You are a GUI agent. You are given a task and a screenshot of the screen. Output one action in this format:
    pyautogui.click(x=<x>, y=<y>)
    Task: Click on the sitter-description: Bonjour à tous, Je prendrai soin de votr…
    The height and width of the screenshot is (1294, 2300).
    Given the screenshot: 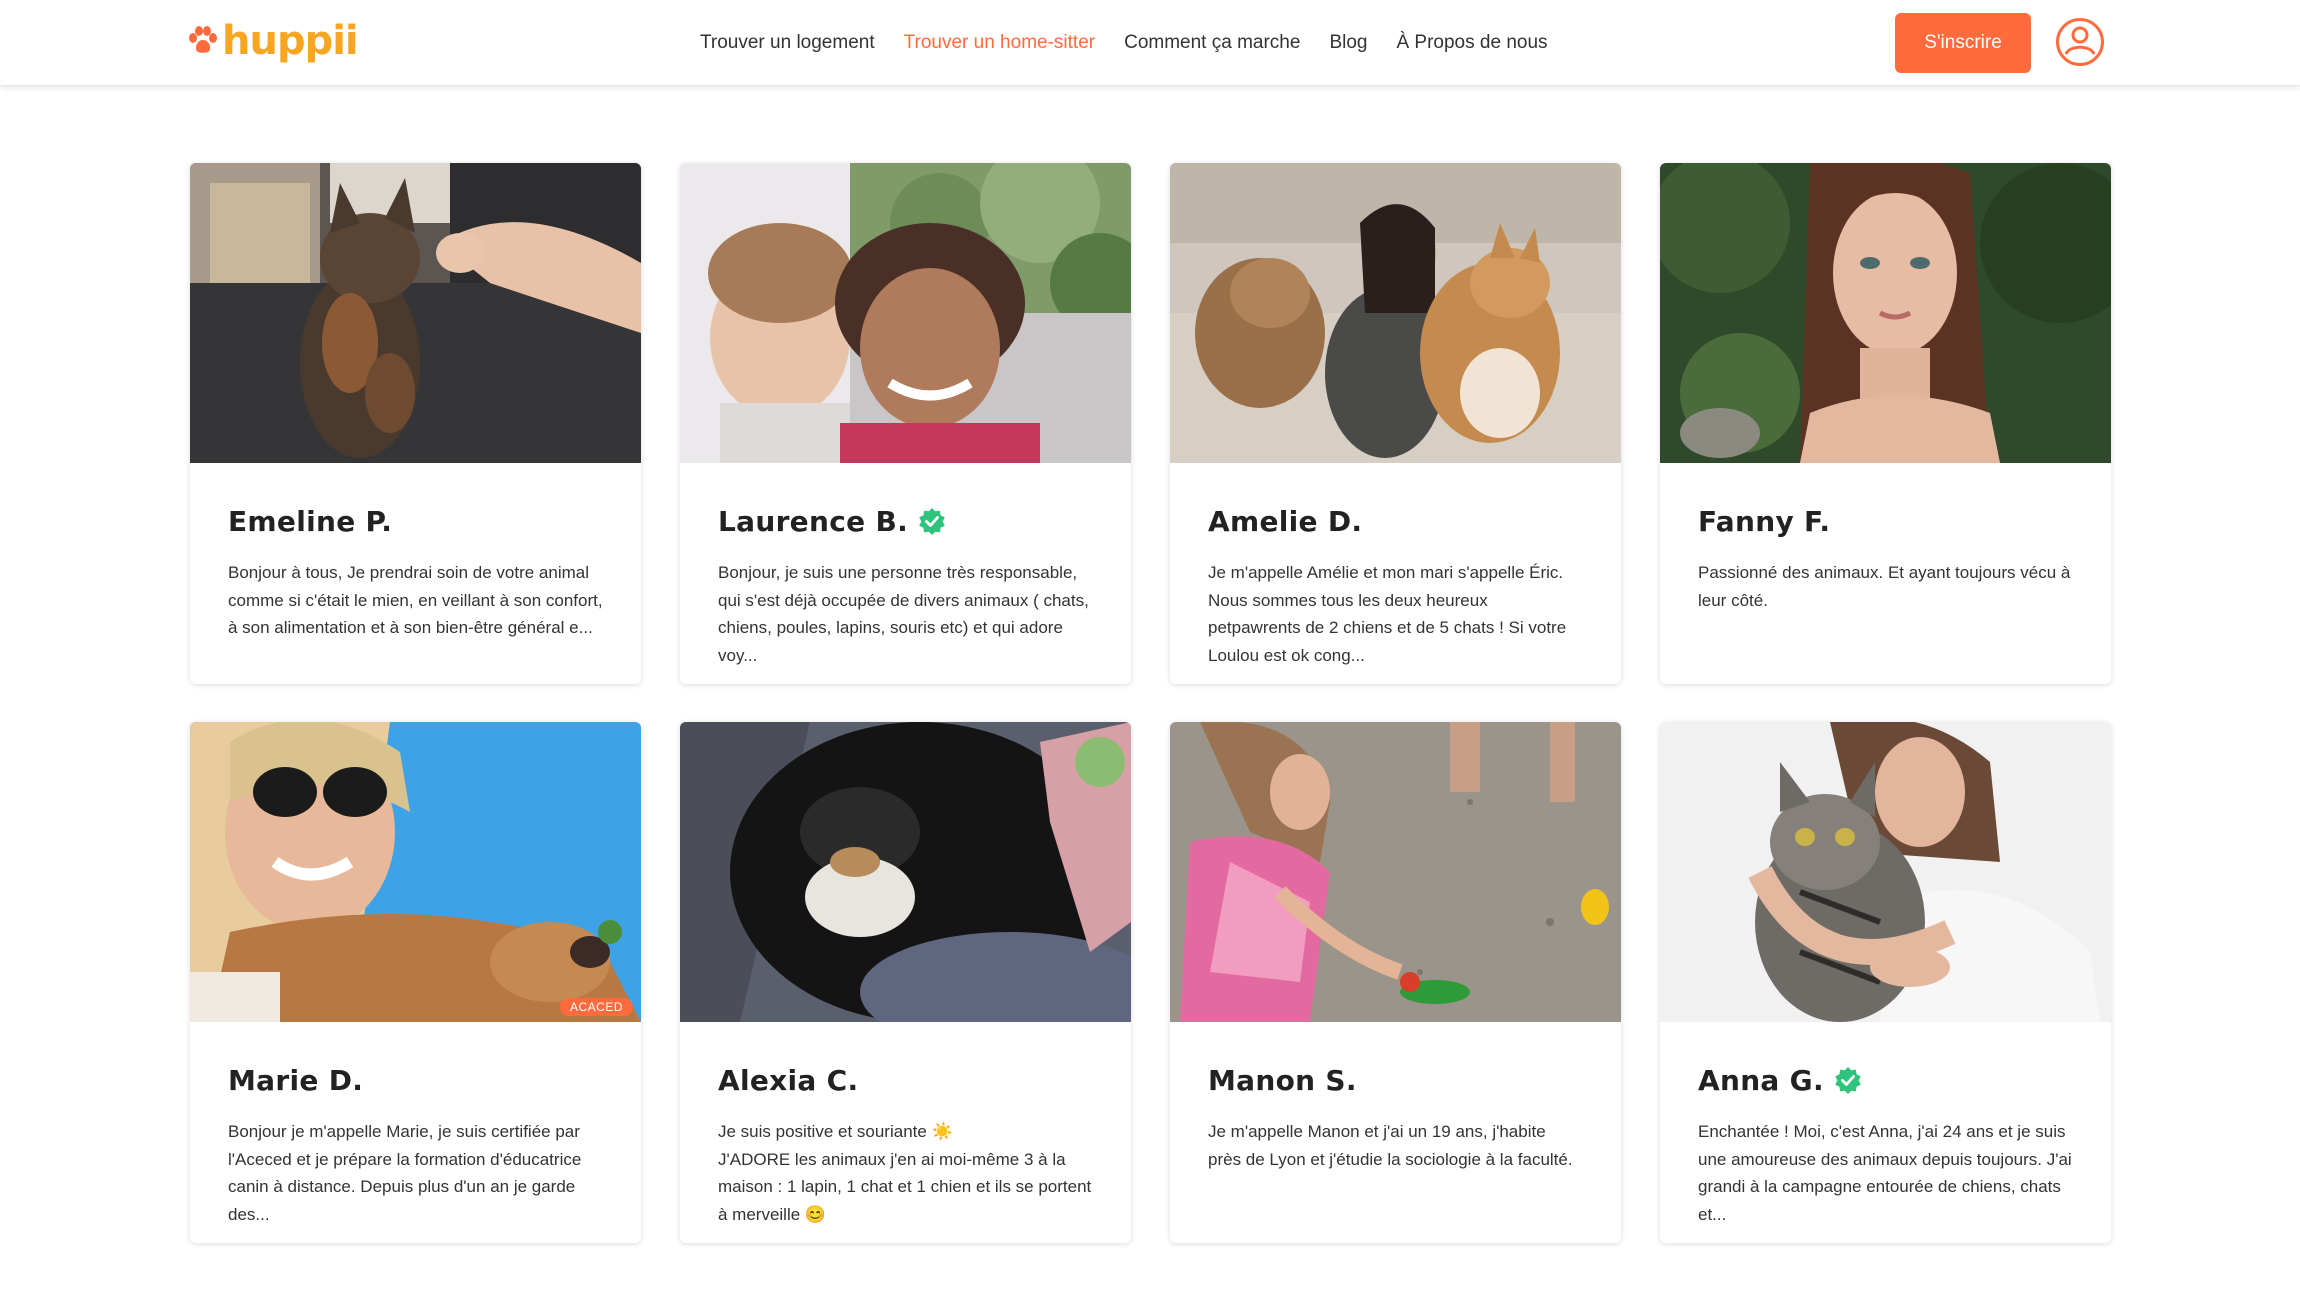 What is the action you would take?
    pyautogui.click(x=415, y=600)
    